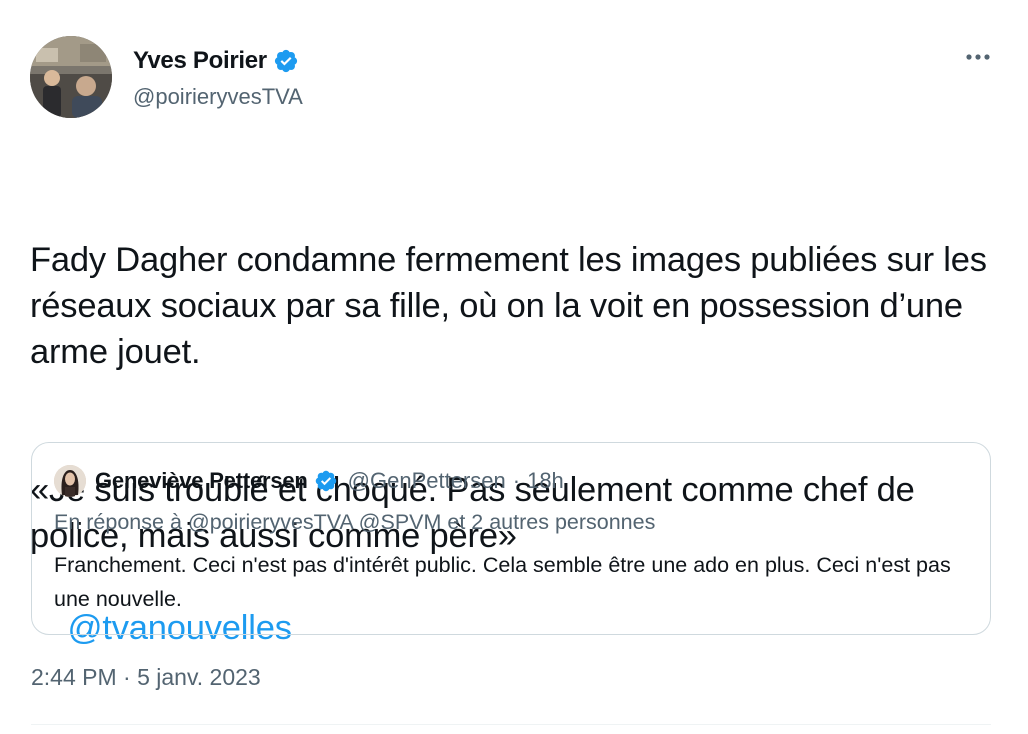  Describe the element at coordinates (309, 481) in the screenshot. I see `quoted-tweet-header: Geneviève Pettersen @GenPettersen · 18h` at that location.